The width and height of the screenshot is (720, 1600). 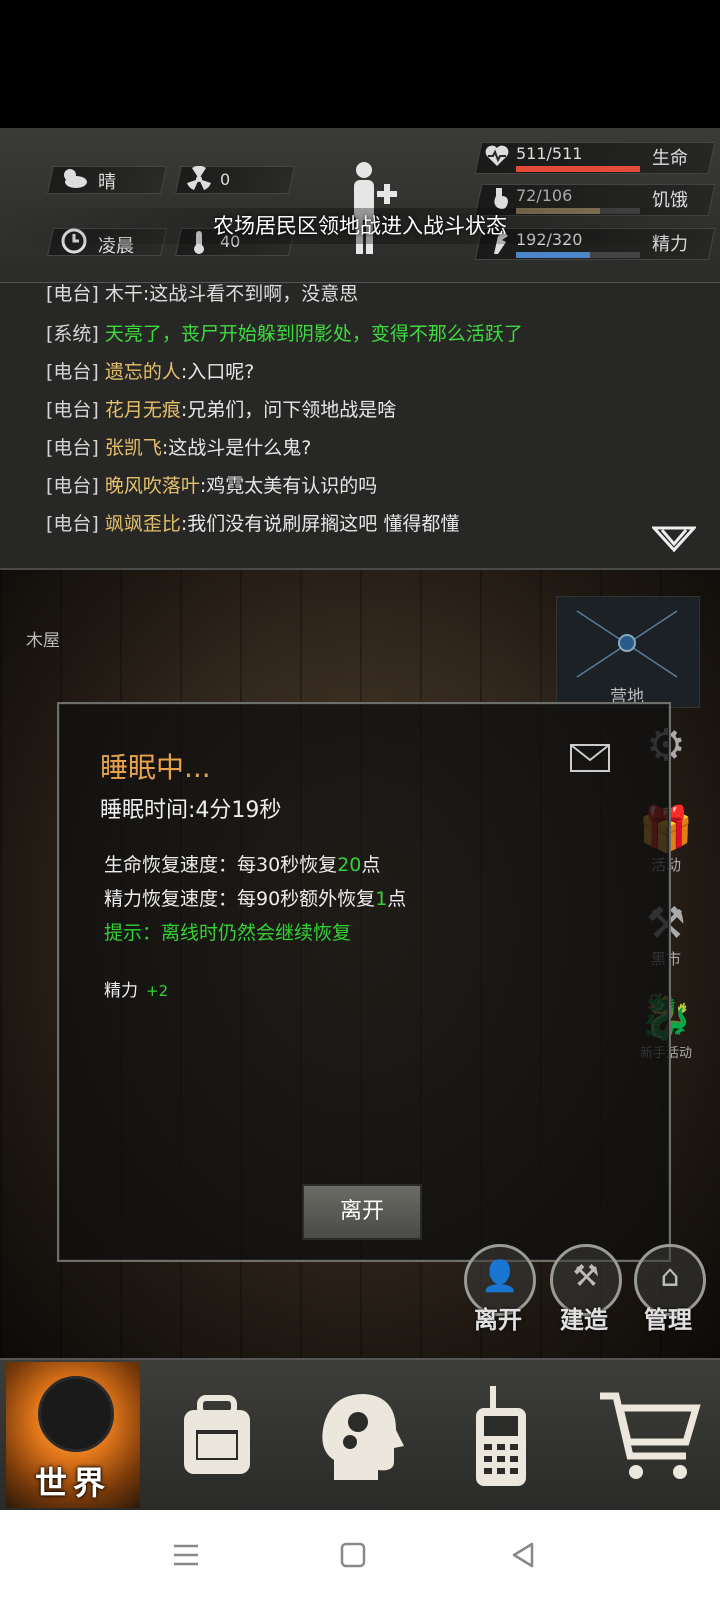 I want to click on skills-head-icon, so click(x=359, y=1435).